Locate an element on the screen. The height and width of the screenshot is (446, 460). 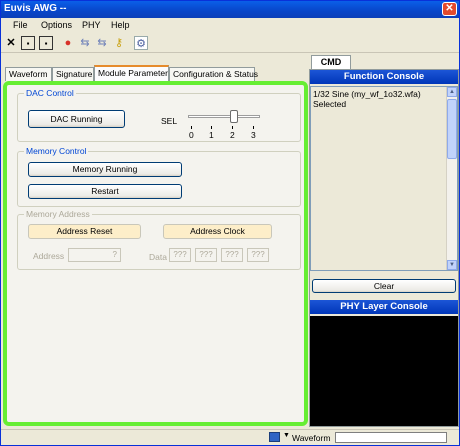
title-bar: Euvis AWG -- ✕ is located at coordinates (230, 9).